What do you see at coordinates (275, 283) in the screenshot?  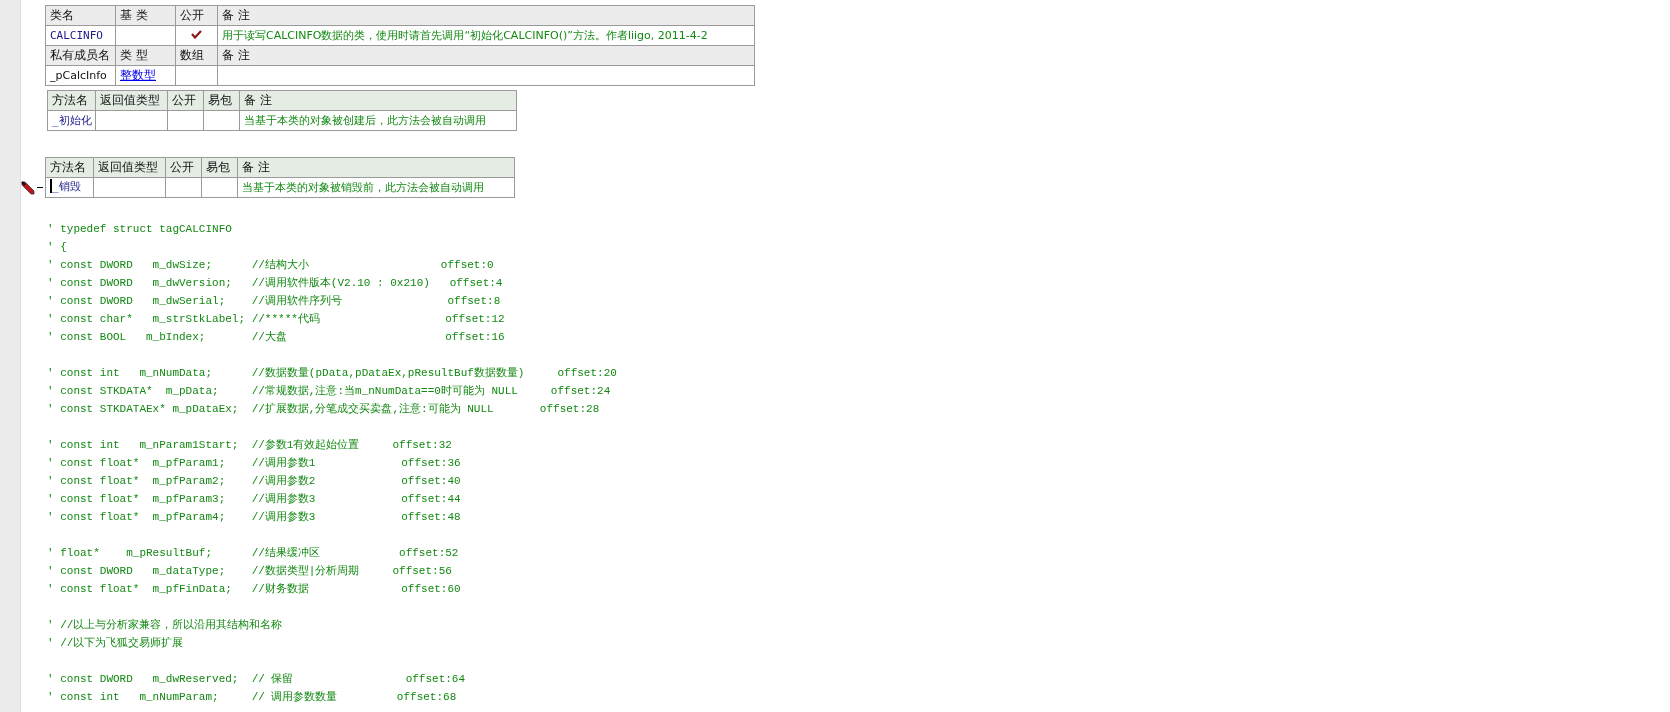 I see `code-comment-line: ' const DWORD m_dwVersion; //调用软件版本(V2.10 : 0x210) offset:4` at bounding box center [275, 283].